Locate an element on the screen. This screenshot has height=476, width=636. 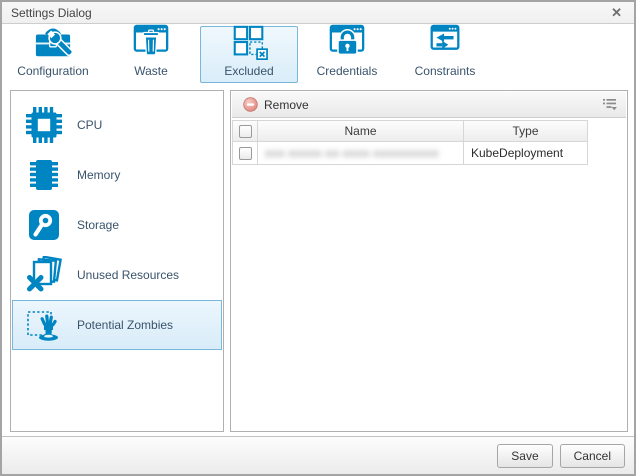
table-header-row: Name Type is located at coordinates (429, 131).